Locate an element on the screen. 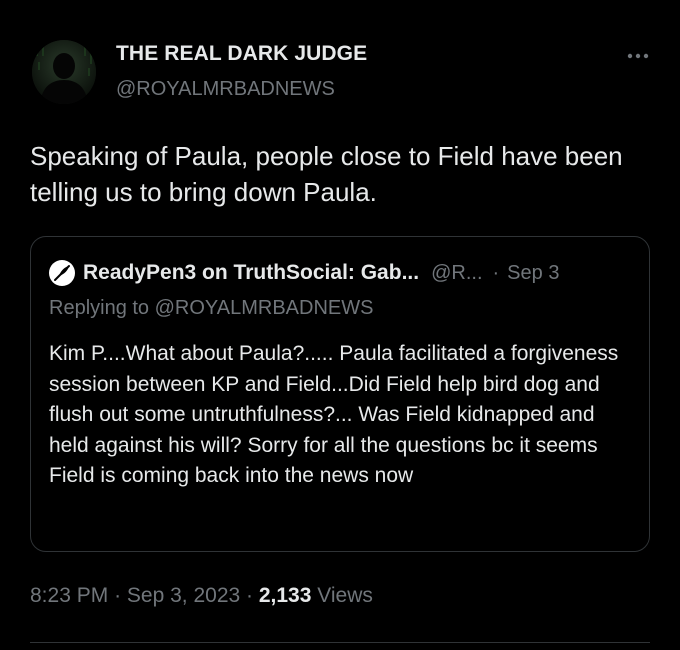 The width and height of the screenshot is (680, 650). silhouette-avatar-icon is located at coordinates (64, 72).